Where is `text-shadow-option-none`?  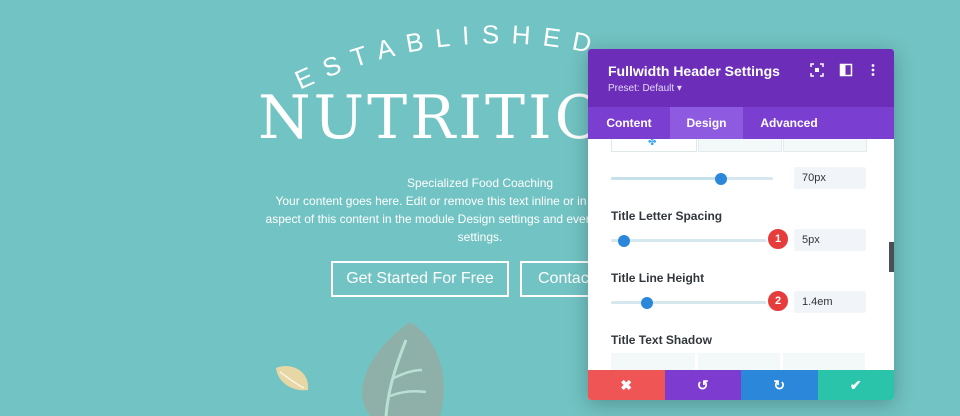
text-shadow-option-none is located at coordinates (653, 361).